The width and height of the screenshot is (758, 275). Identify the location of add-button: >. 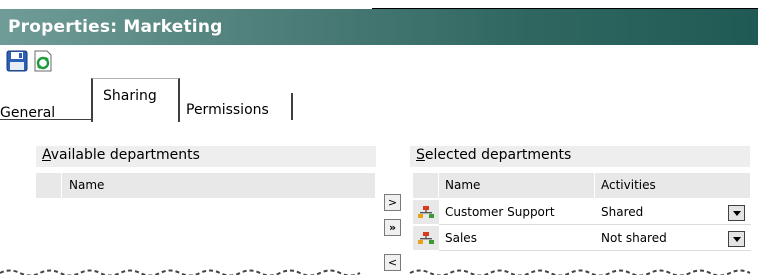
(392, 202).